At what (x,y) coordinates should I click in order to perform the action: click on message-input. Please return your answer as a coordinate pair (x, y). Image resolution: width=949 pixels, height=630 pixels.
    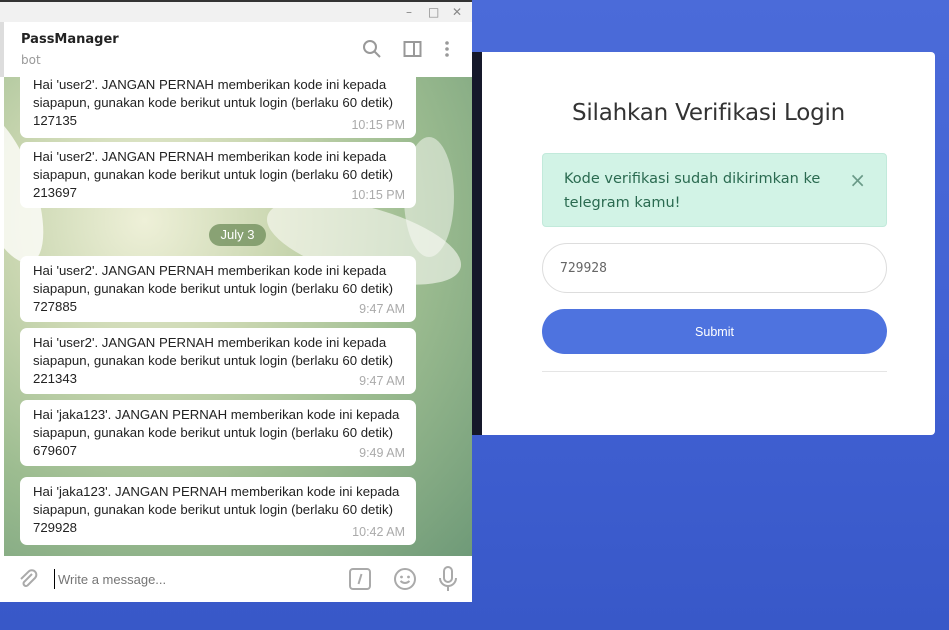
    Looking at the image, I should click on (194, 579).